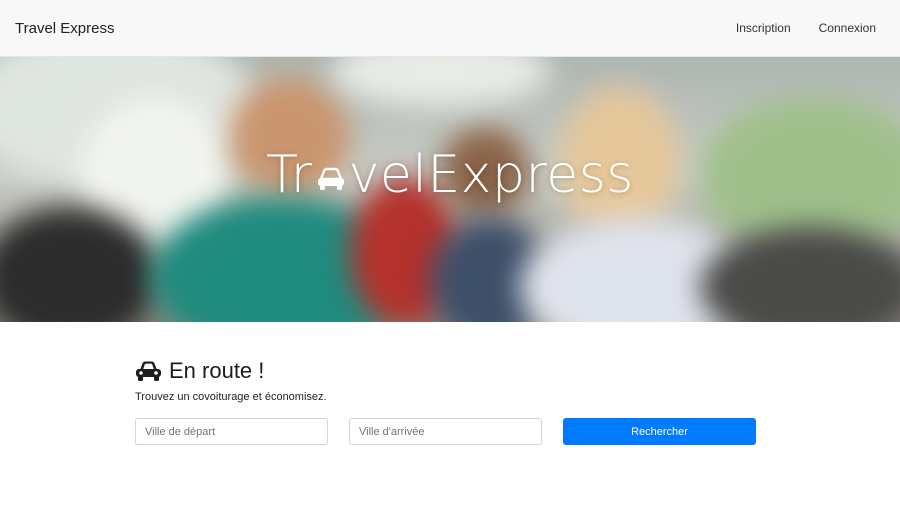 This screenshot has height=521, width=900. I want to click on hero-logo: Tr velExpress, so click(450, 175).